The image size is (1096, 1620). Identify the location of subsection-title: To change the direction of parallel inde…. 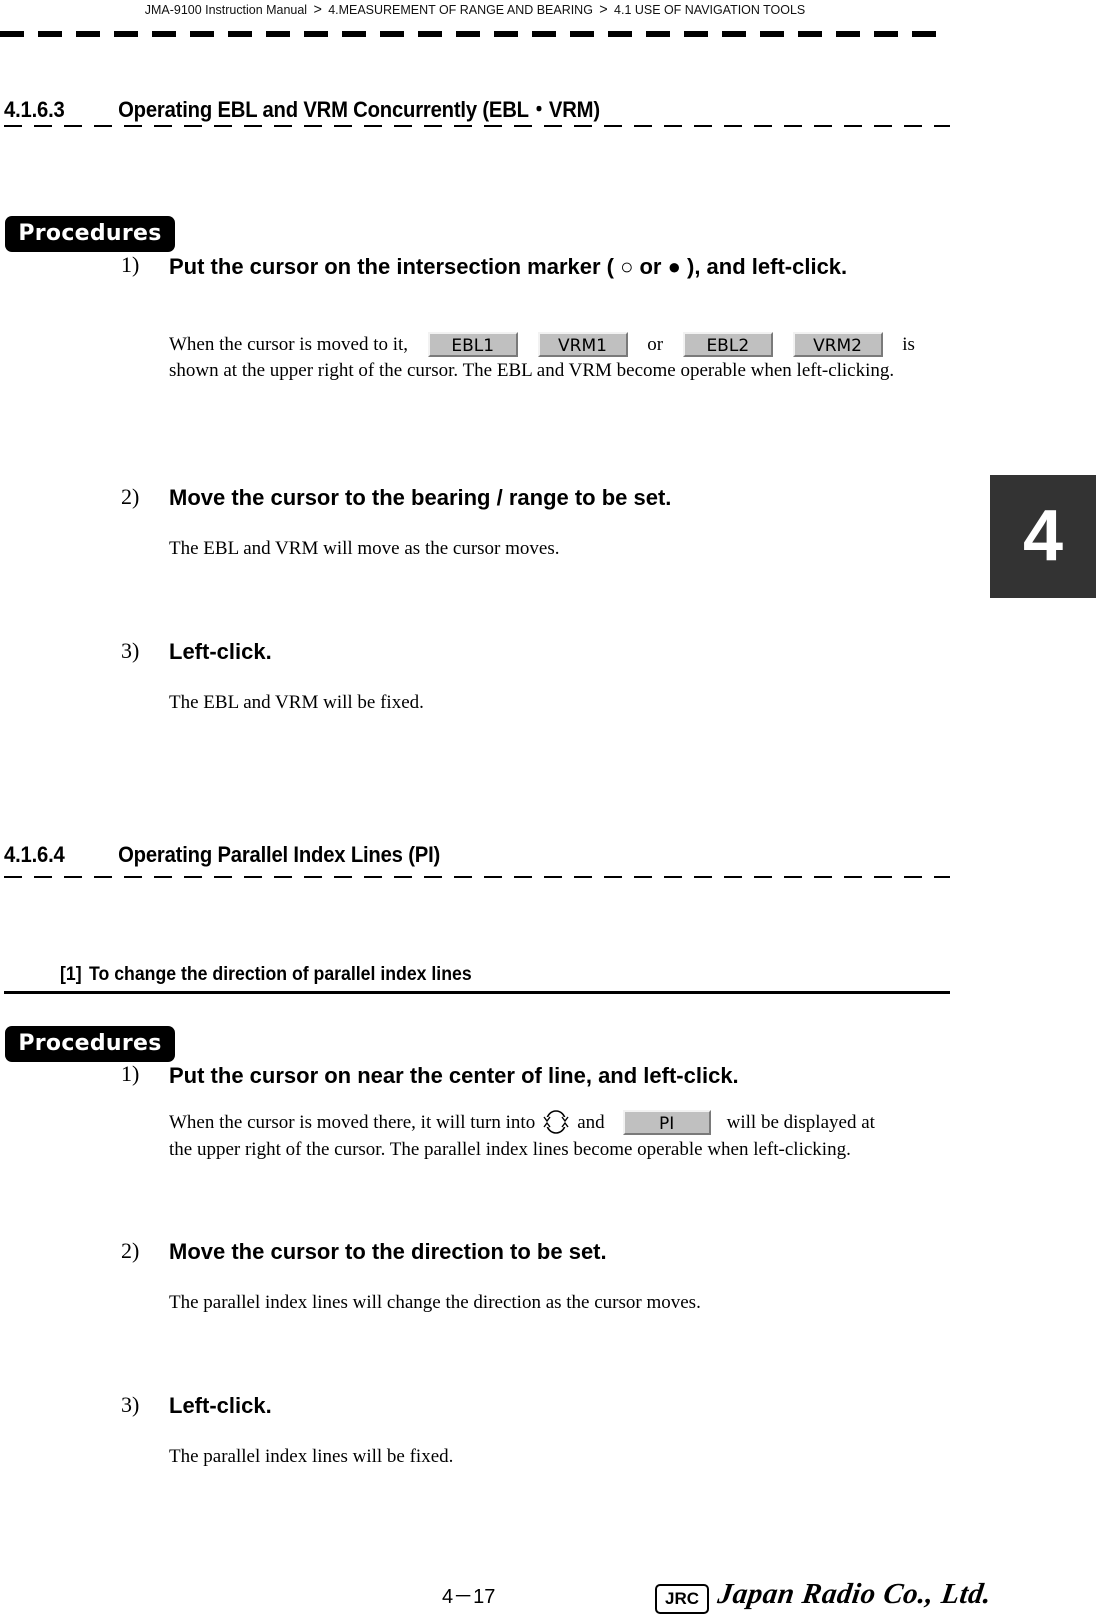
(280, 974).